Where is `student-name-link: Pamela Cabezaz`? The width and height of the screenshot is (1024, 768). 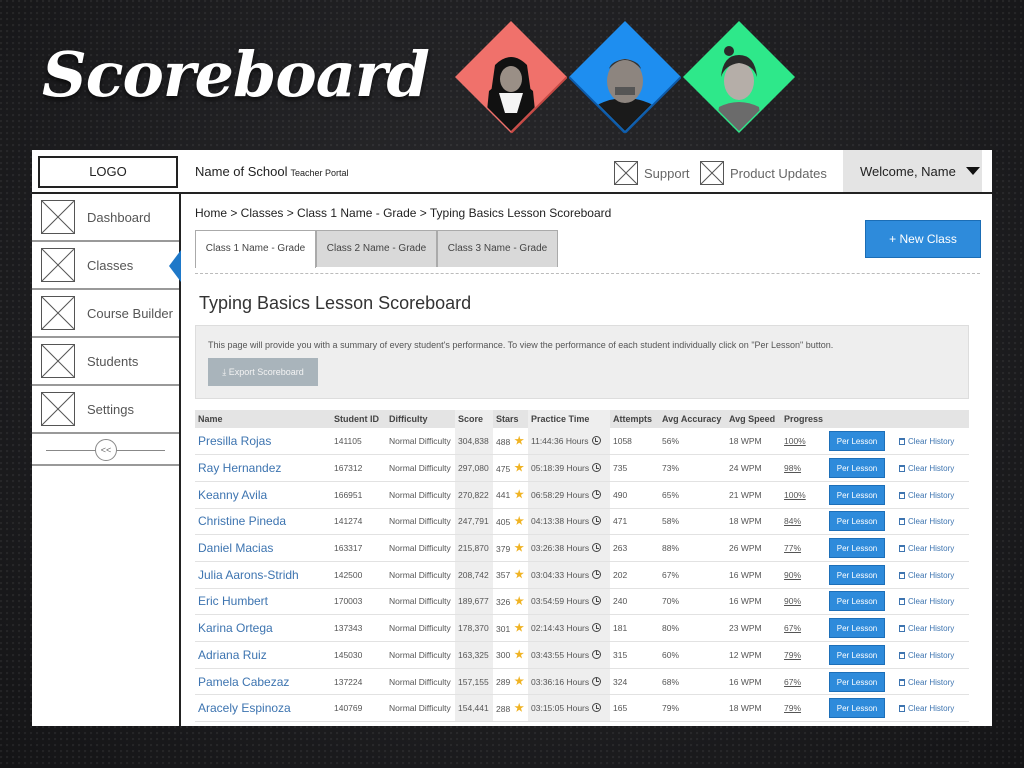 student-name-link: Pamela Cabezaz is located at coordinates (263, 682).